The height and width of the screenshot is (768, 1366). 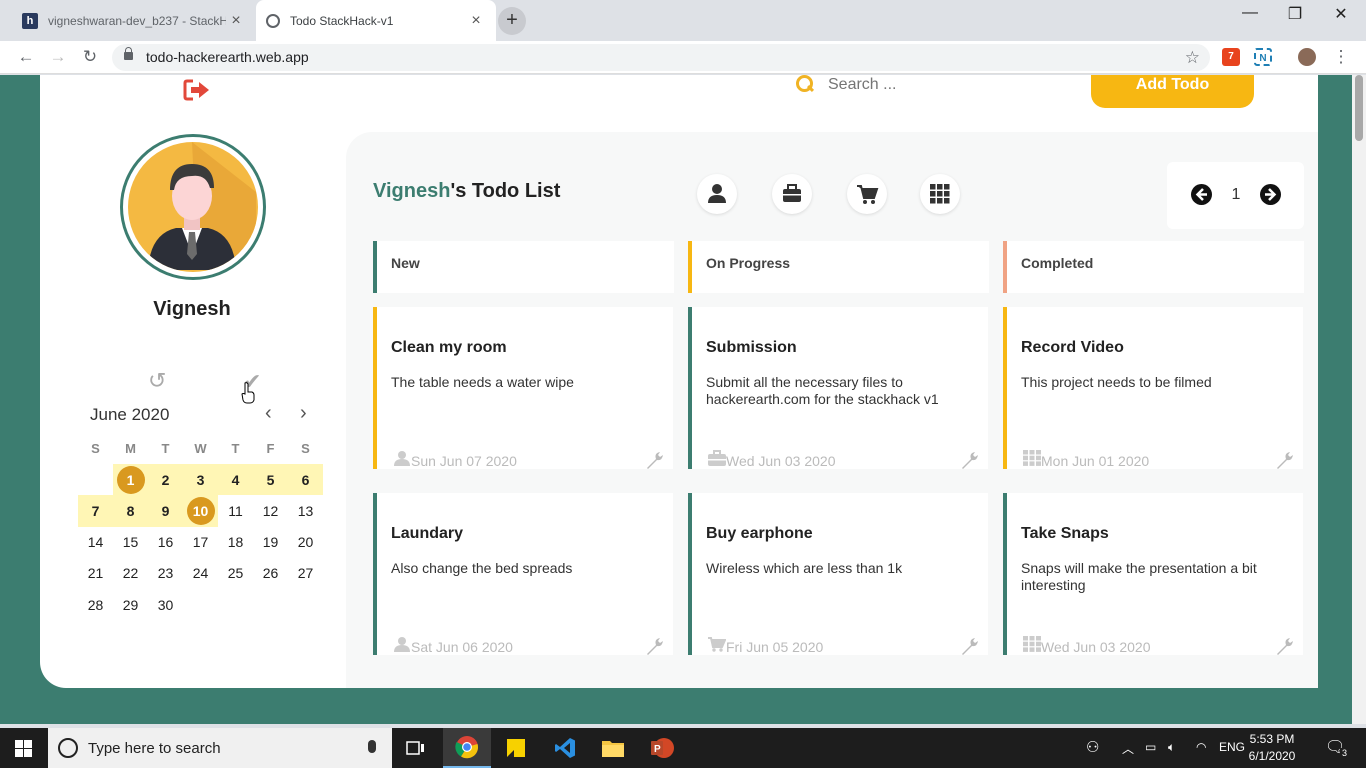 I want to click on calendar-week: 21 22 23 24 25 26 27, so click(x=201, y=573).